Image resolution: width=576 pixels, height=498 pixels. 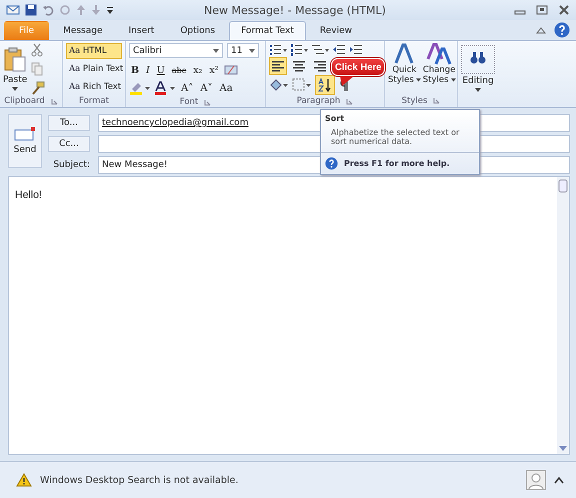 What do you see at coordinates (189, 102) in the screenshot?
I see `group-label: Font` at bounding box center [189, 102].